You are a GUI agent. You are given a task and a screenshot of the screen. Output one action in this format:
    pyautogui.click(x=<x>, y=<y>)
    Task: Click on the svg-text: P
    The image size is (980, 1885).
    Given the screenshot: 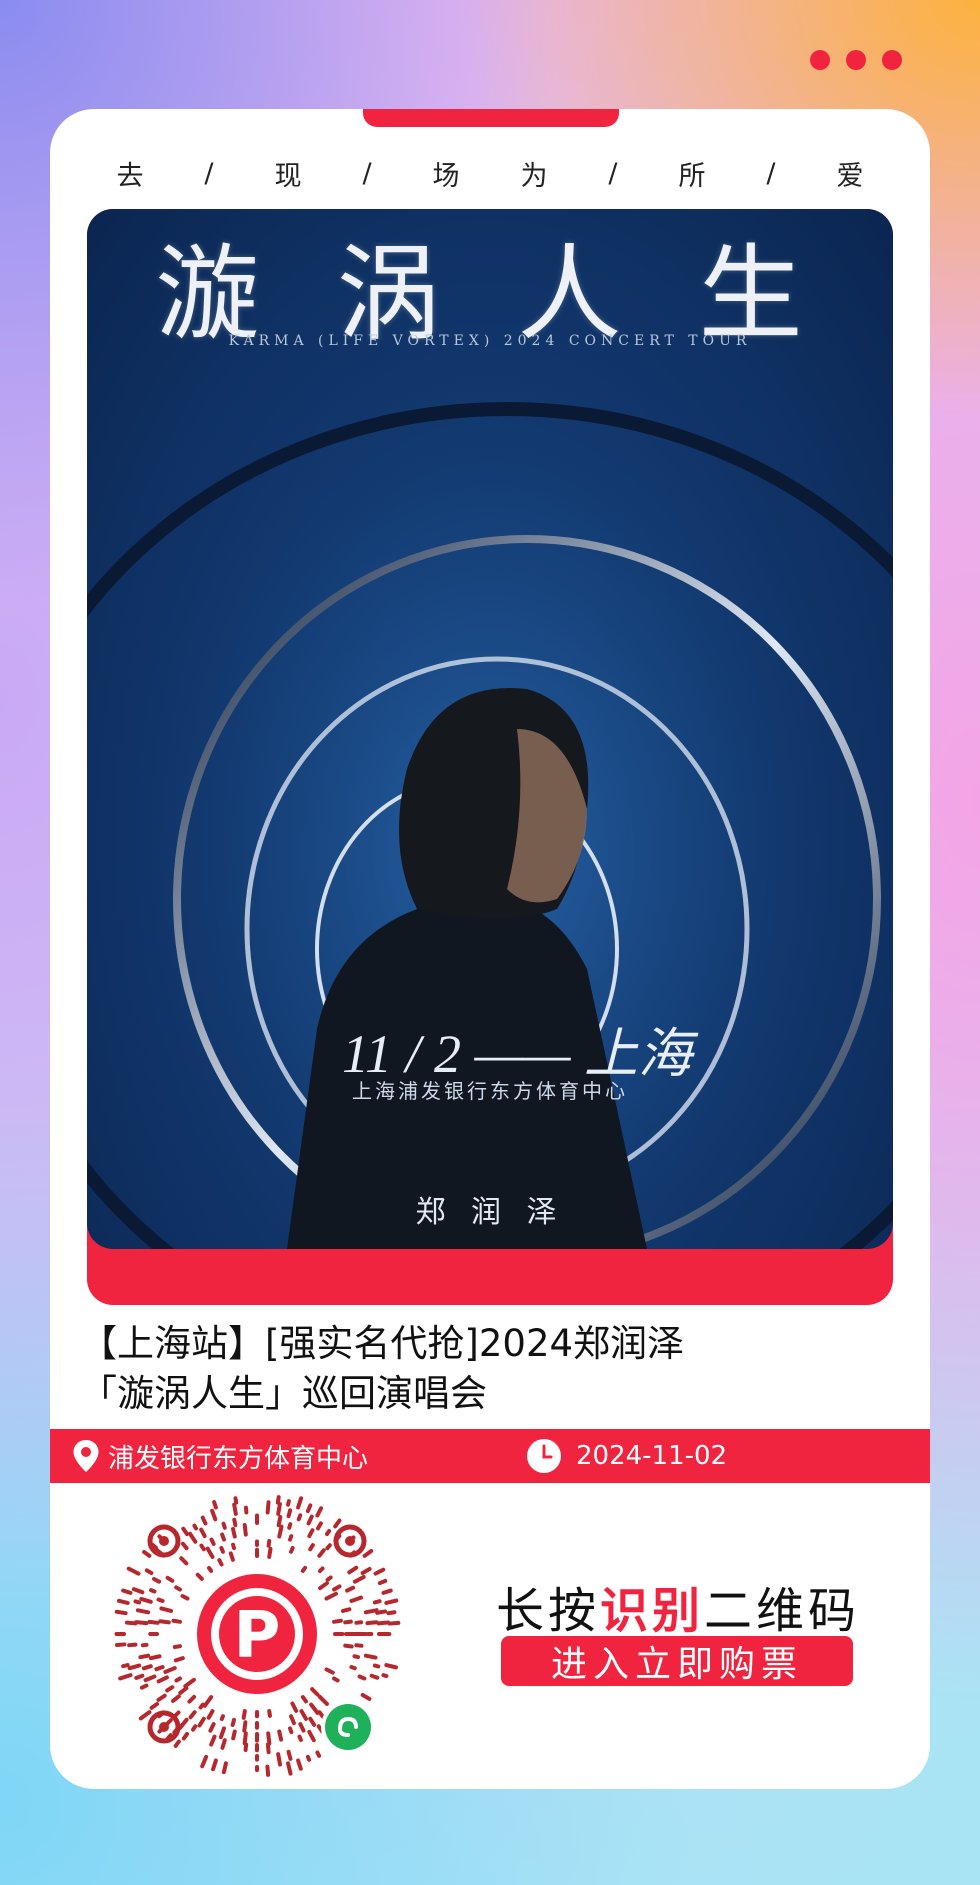 What is the action you would take?
    pyautogui.click(x=257, y=1636)
    